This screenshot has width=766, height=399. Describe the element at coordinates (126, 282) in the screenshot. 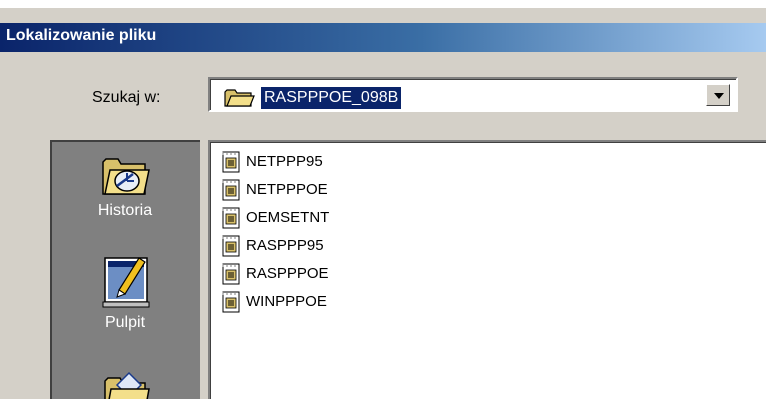

I see `desktop-icon` at that location.